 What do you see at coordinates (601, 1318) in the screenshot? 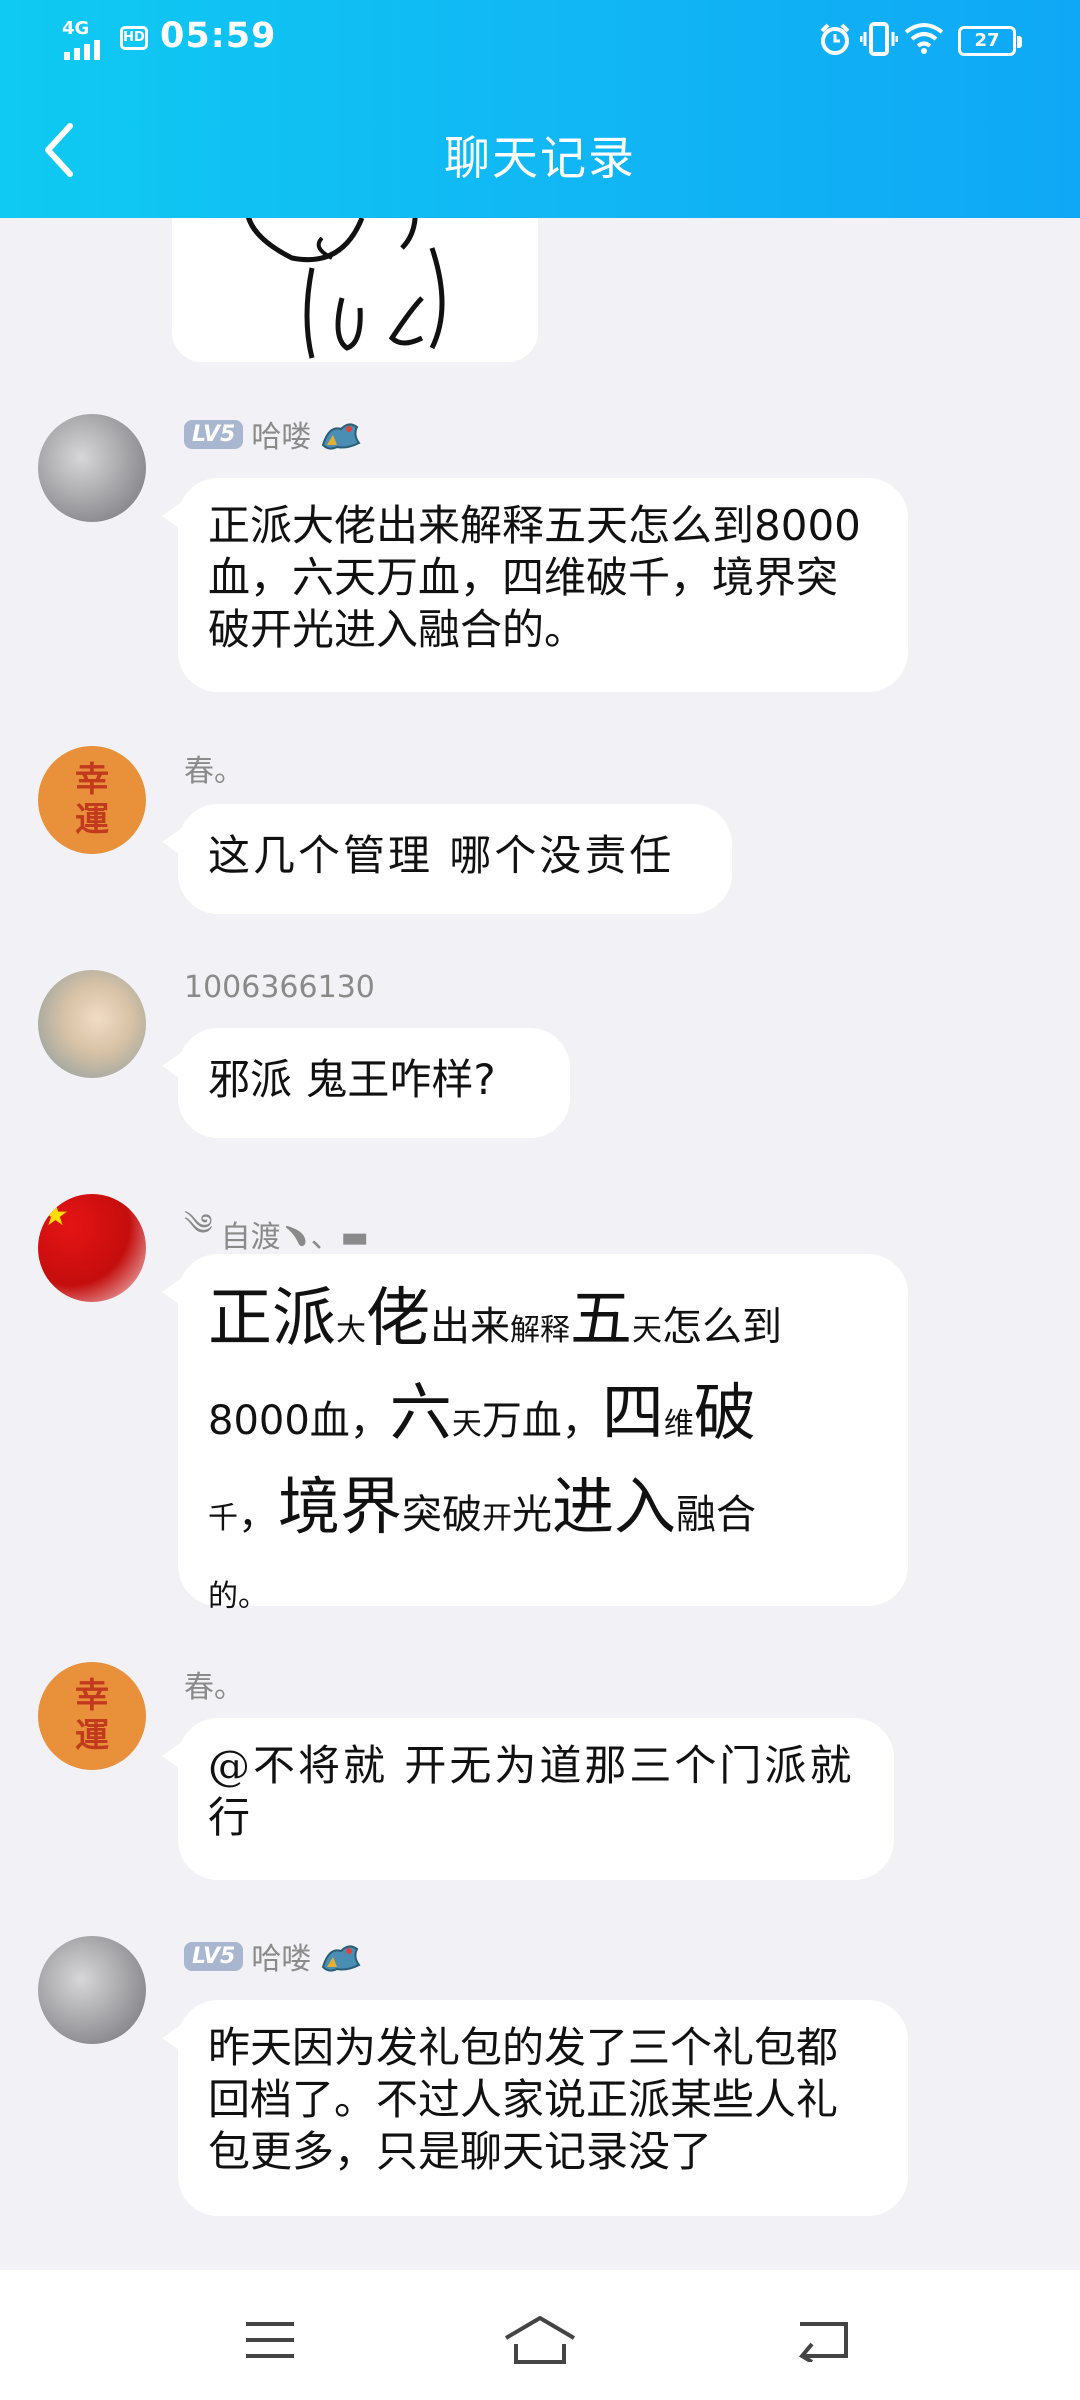
I see `text-fragment: 五` at bounding box center [601, 1318].